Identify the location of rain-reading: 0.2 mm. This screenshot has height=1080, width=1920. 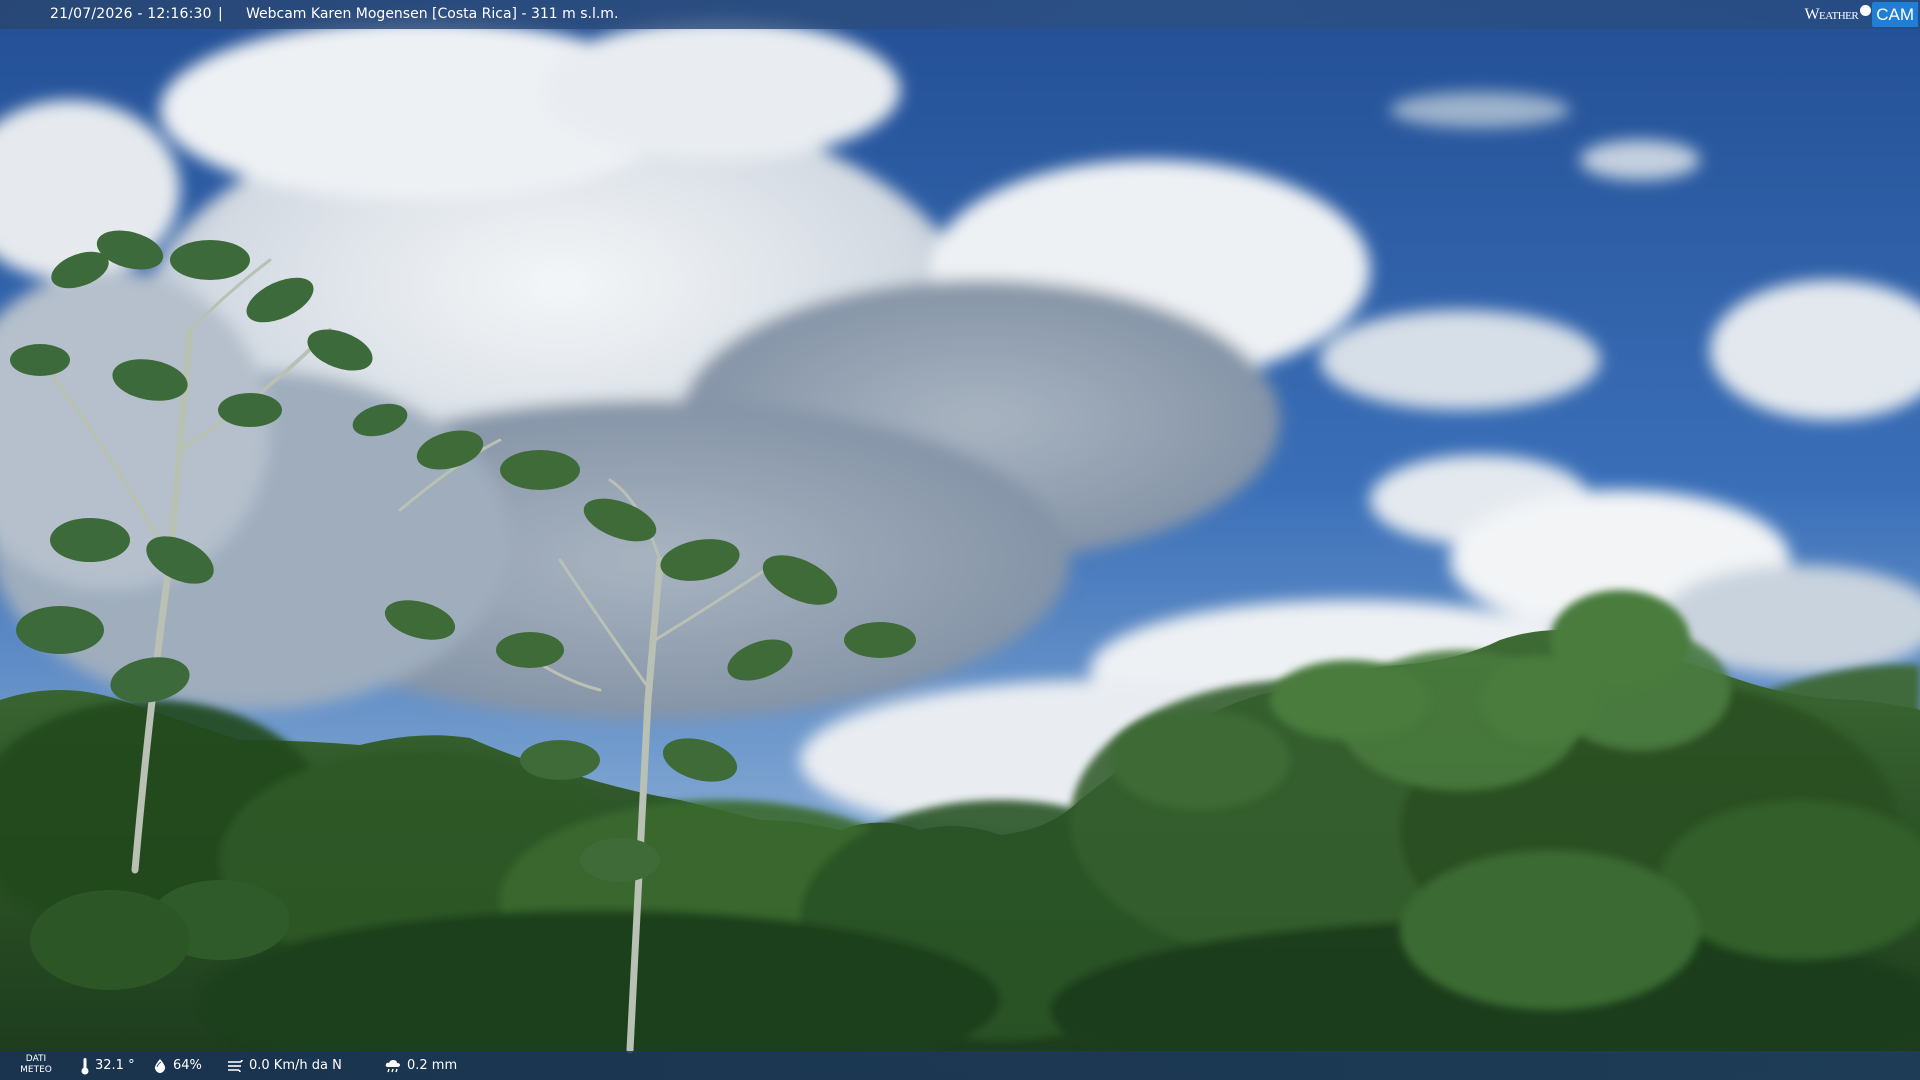
(420, 1065).